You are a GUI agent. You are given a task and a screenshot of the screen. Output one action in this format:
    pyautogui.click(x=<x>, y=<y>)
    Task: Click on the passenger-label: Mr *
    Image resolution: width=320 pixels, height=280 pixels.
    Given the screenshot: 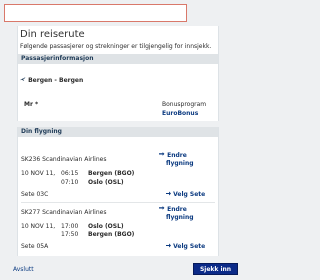 What is the action you would take?
    pyautogui.click(x=31, y=104)
    